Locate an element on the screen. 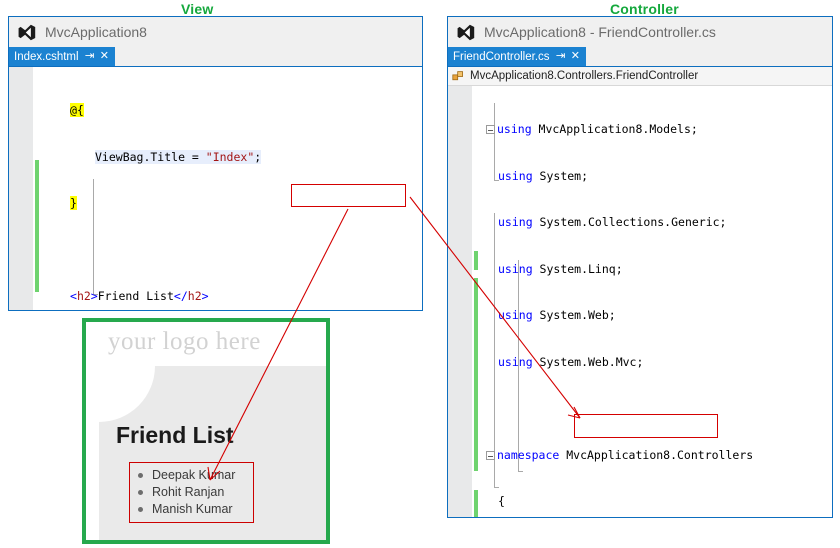 This screenshot has height=548, width=840. code-line: <h2>Friend List</h2> is located at coordinates (139, 296).